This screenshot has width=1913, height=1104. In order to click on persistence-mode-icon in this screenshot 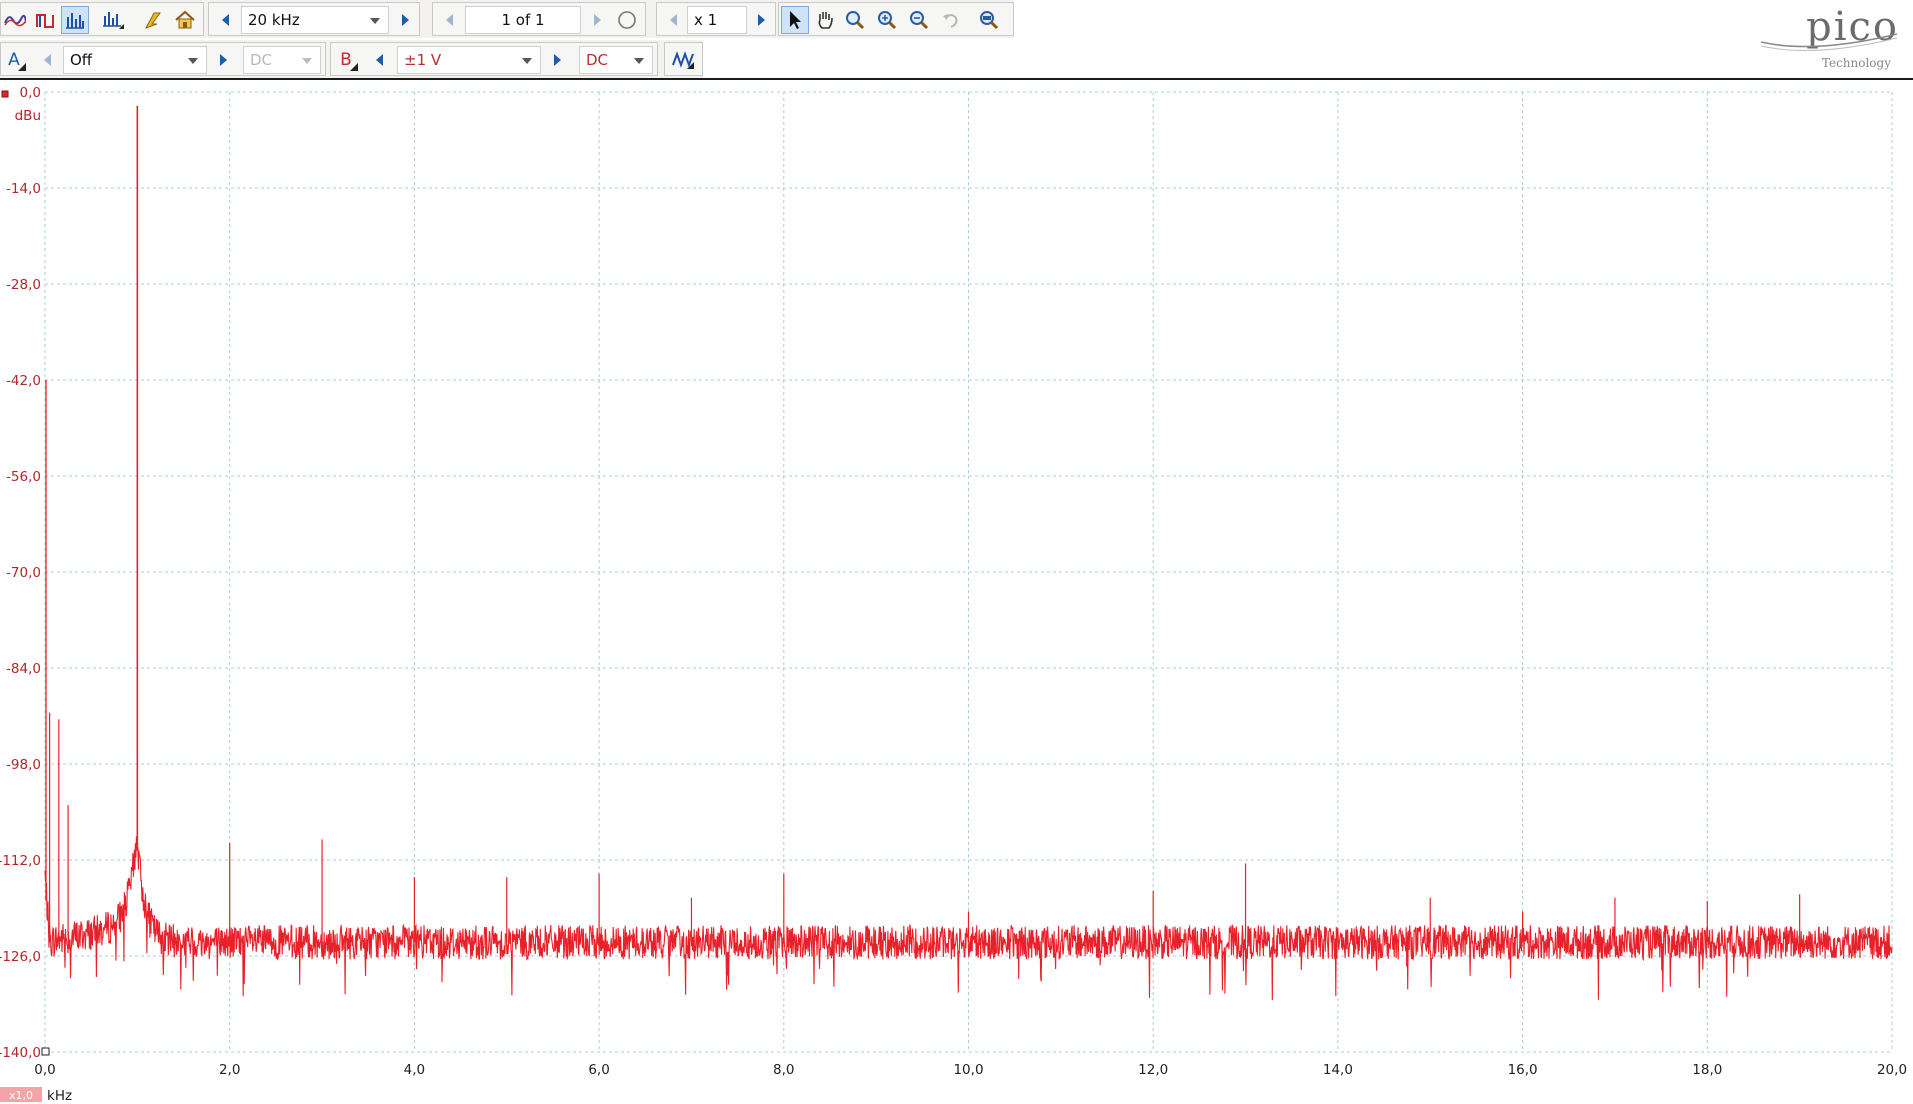, I will do `click(45, 20)`.